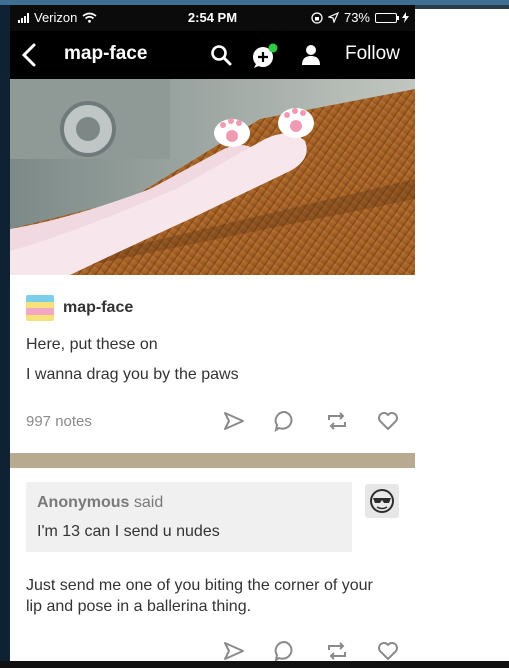 The height and width of the screenshot is (668, 509). What do you see at coordinates (132, 374) in the screenshot?
I see `post-text-line-2: I wanna drag you by the paws` at bounding box center [132, 374].